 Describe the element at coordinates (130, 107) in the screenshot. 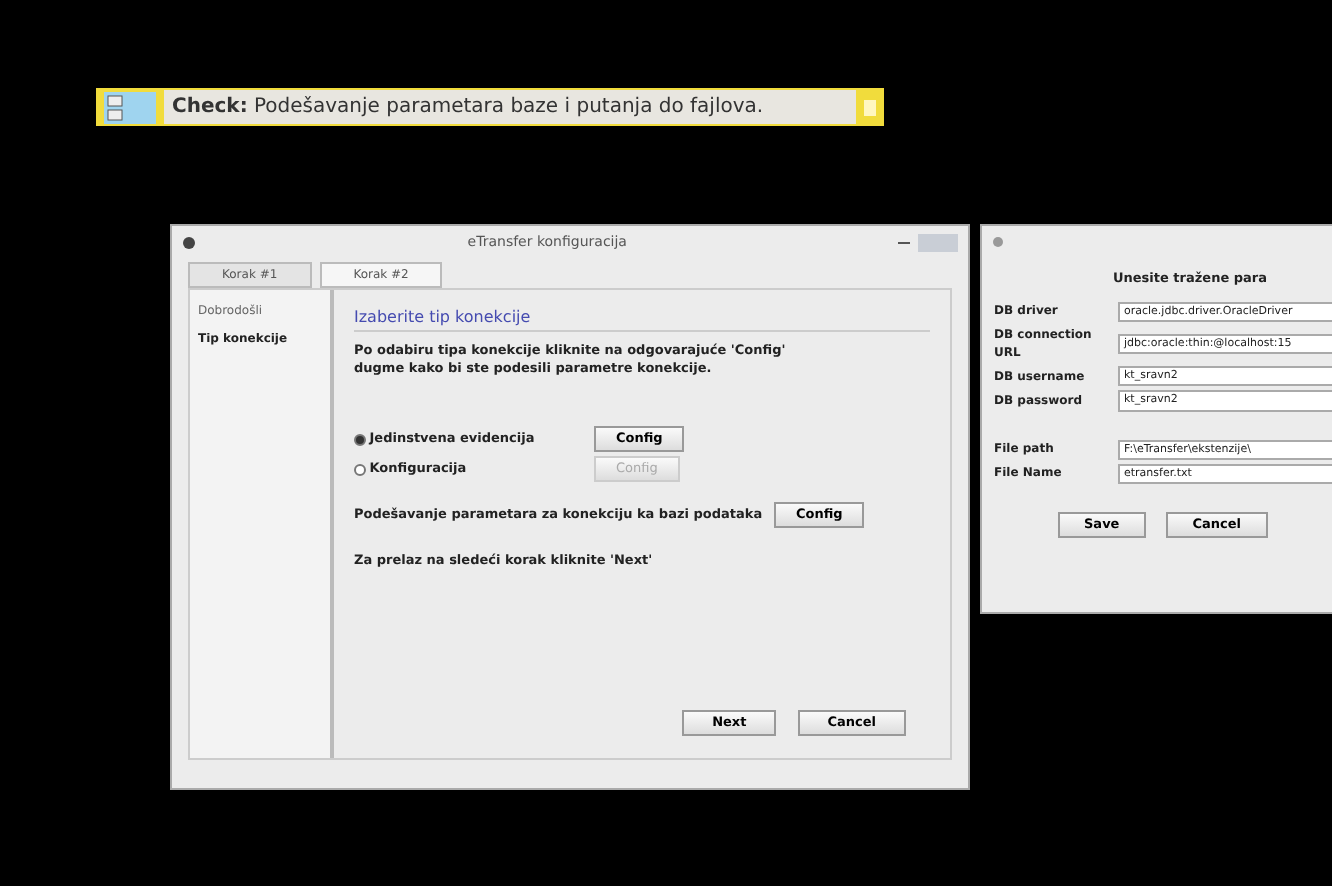

I see `slides-icon` at that location.